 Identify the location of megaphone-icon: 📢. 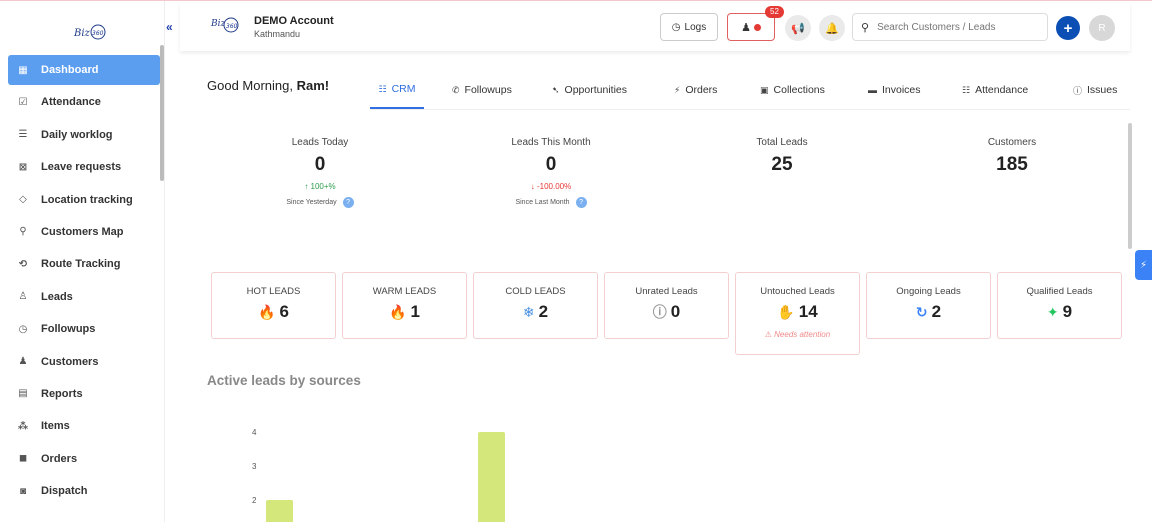
(798, 28).